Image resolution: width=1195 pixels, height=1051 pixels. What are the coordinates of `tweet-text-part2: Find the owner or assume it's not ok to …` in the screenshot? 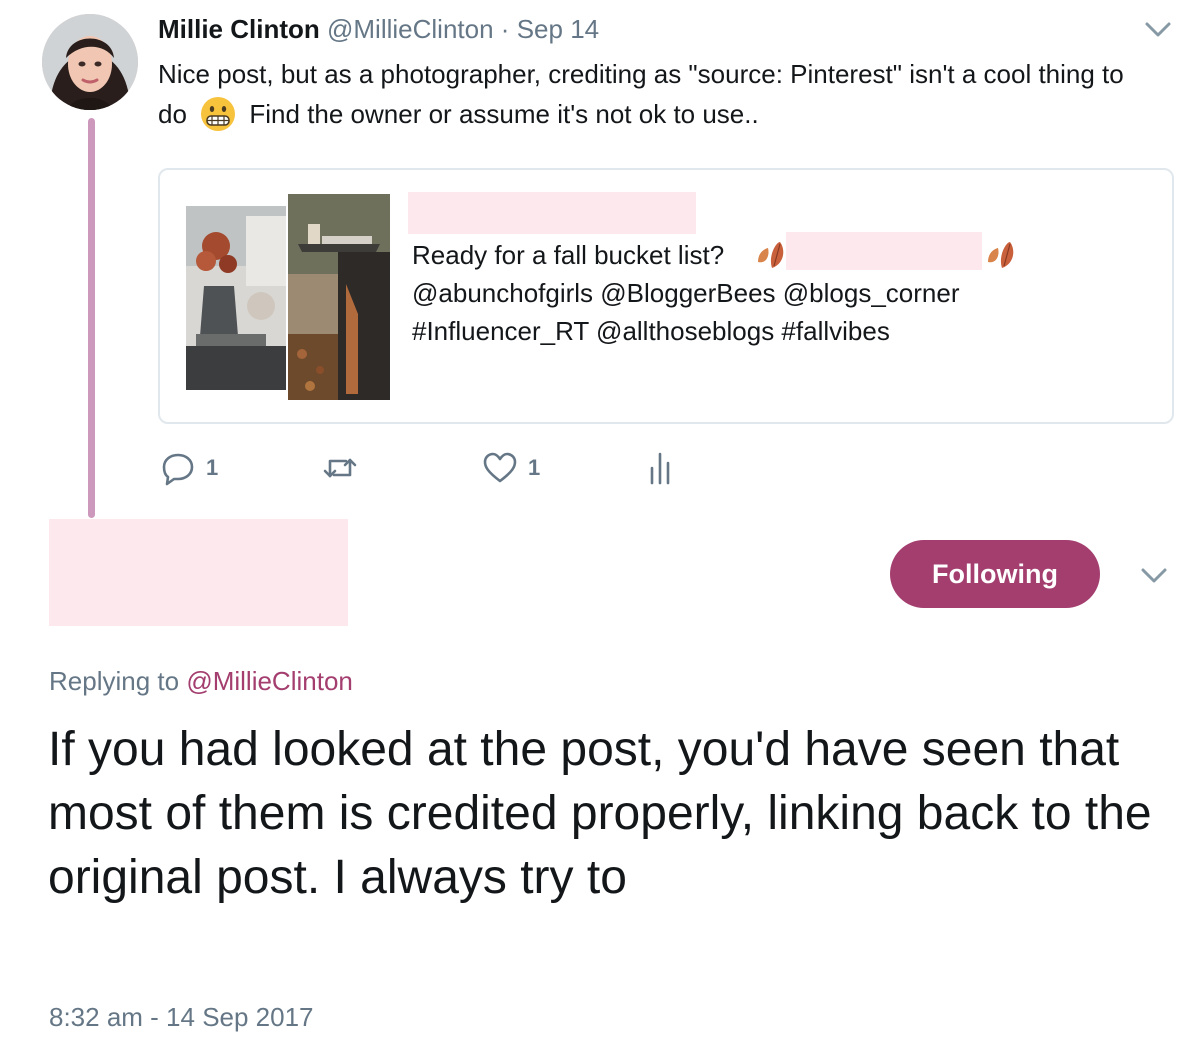 It's located at (504, 114).